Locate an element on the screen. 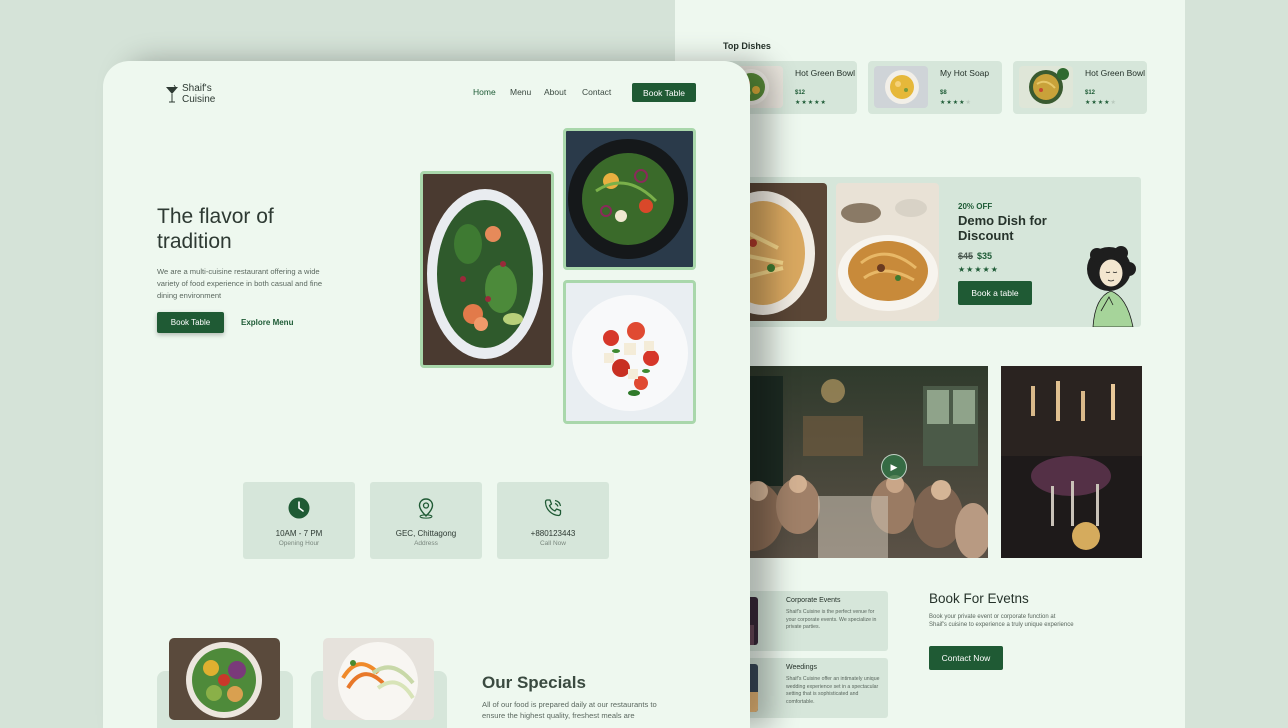 The width and height of the screenshot is (1288, 728). promo-title: Demo Dish for Discount is located at coordinates (1002, 228).